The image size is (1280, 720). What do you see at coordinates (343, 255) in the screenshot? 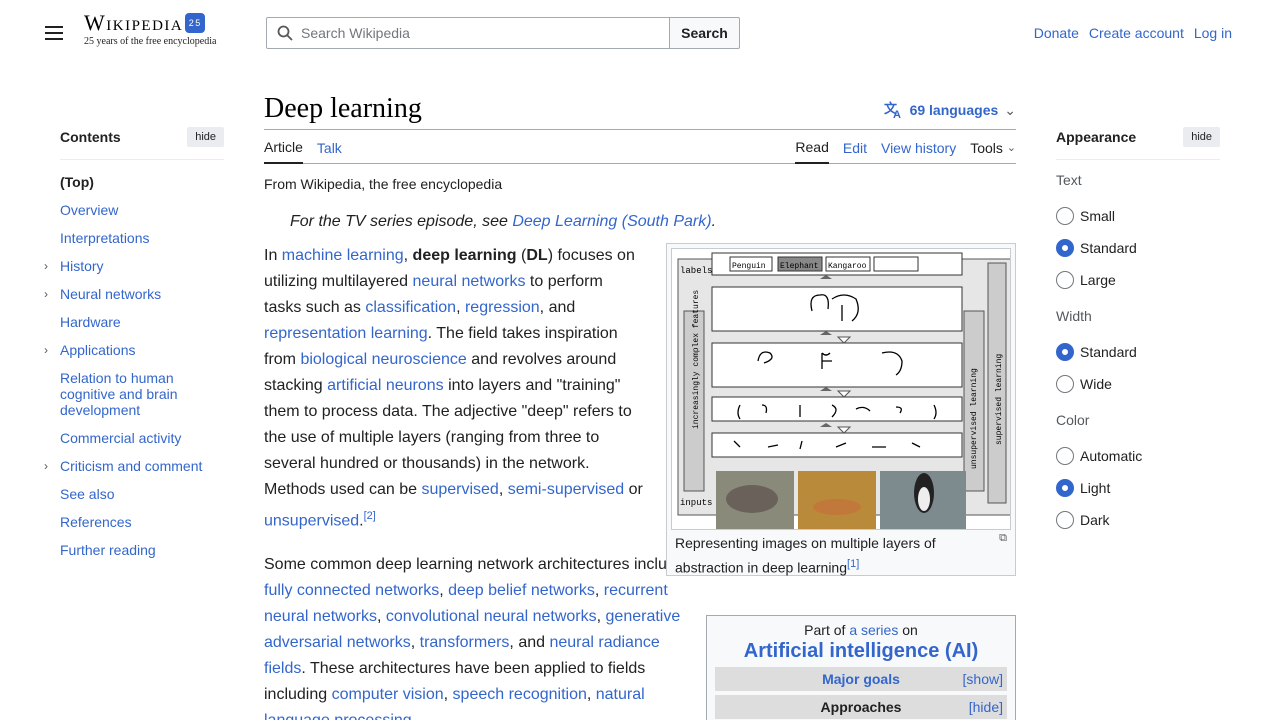
I see `link-machine-learning: machine learning` at bounding box center [343, 255].